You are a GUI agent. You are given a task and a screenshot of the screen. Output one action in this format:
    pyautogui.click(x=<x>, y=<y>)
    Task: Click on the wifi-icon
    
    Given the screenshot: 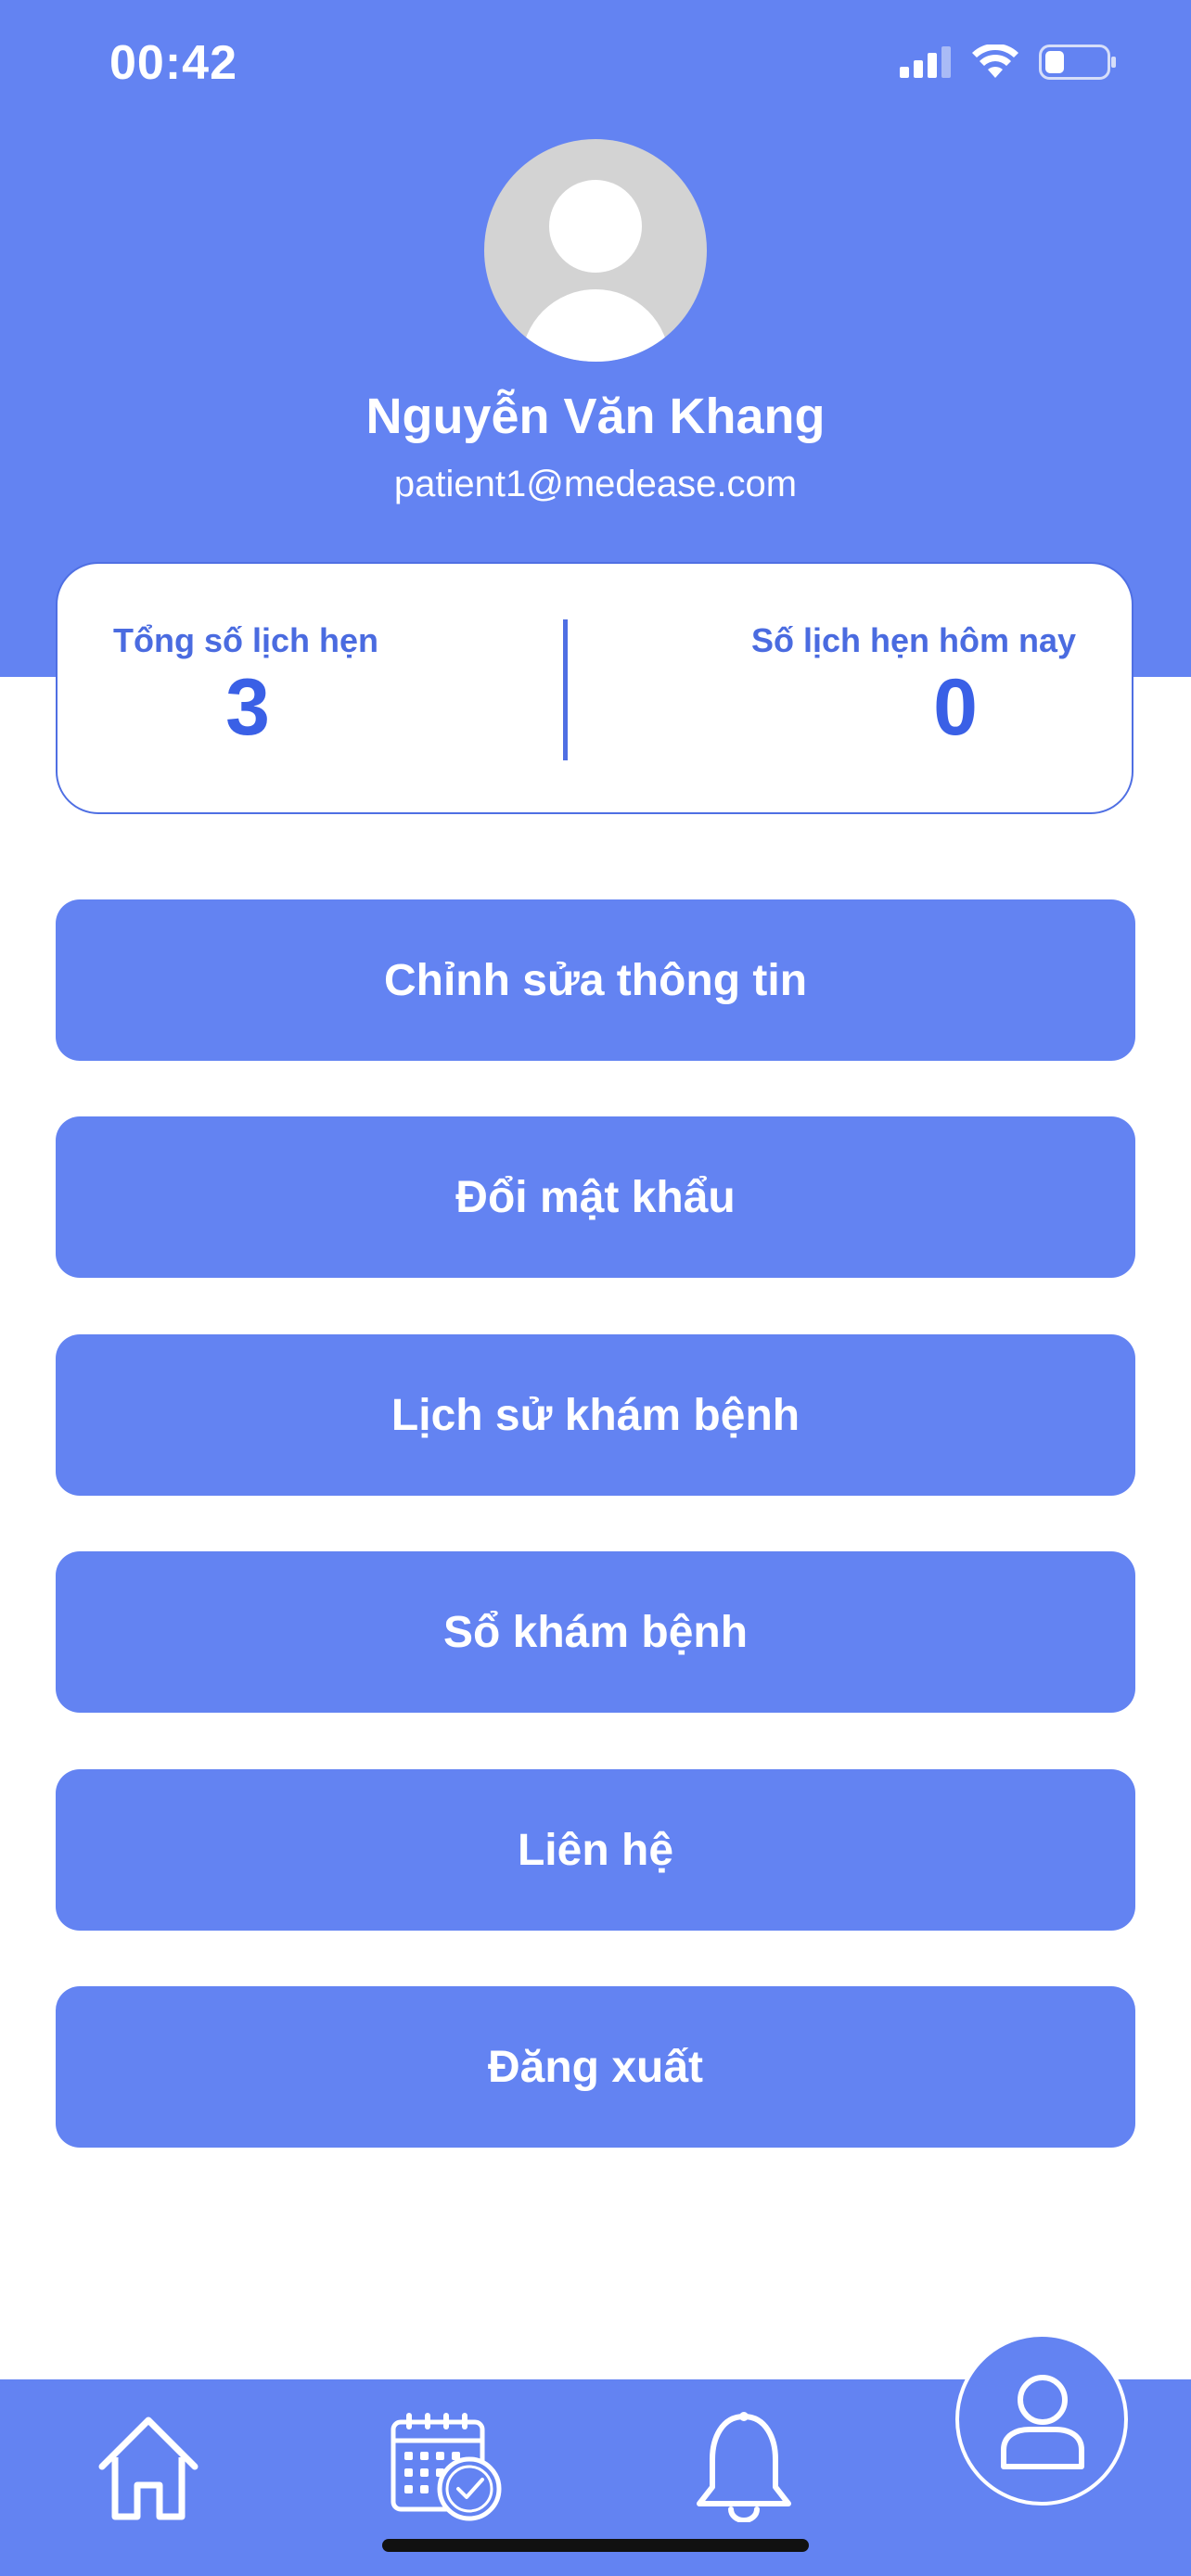 What is the action you would take?
    pyautogui.click(x=995, y=61)
    